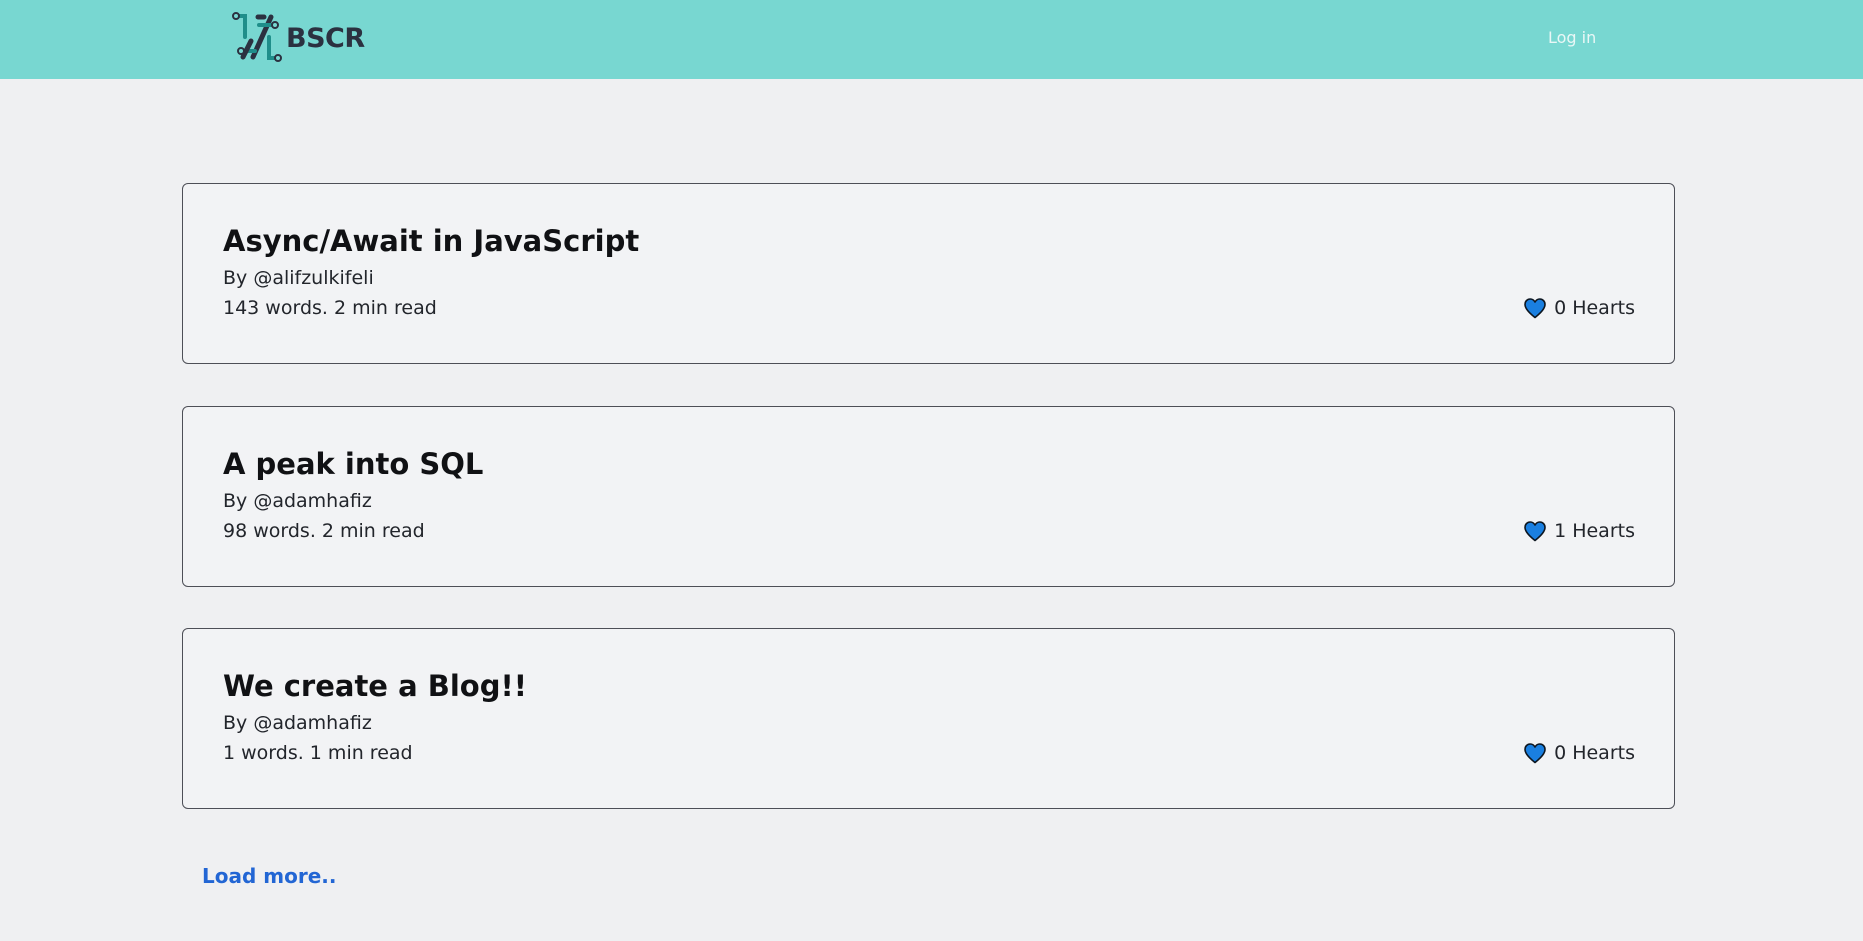 The width and height of the screenshot is (1863, 941). What do you see at coordinates (330, 308) in the screenshot?
I see `post-meta: 143 words. 2 min read` at bounding box center [330, 308].